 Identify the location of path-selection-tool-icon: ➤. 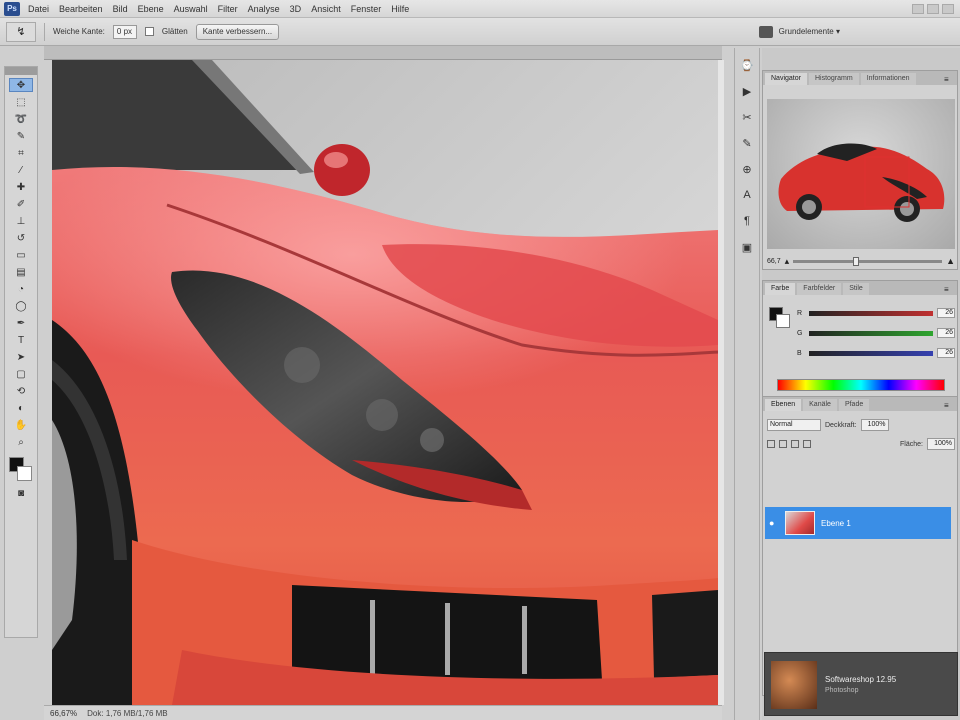
(21, 357).